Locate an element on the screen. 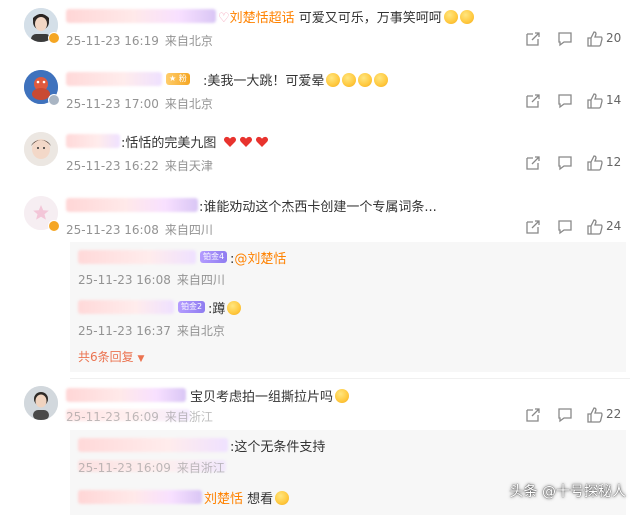 The width and height of the screenshot is (640, 515). comment-item: ♡刘楚恬超话 可爱又可乐，万事笑呵呵 25-11-23 16:19 来自北京 20 is located at coordinates (320, 29).